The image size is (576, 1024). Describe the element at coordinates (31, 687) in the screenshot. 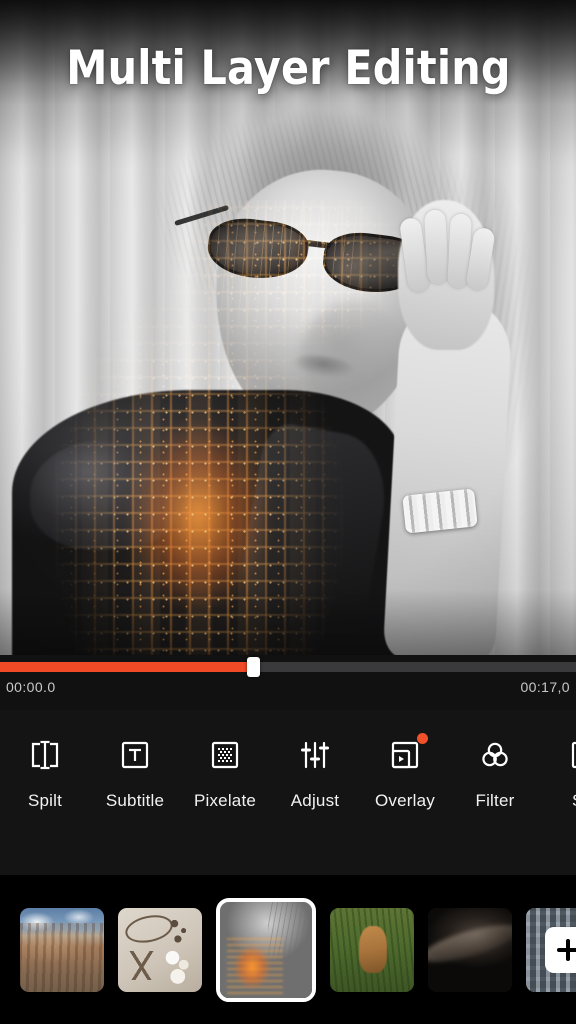

I see `current-time-label: 00:00.0` at that location.